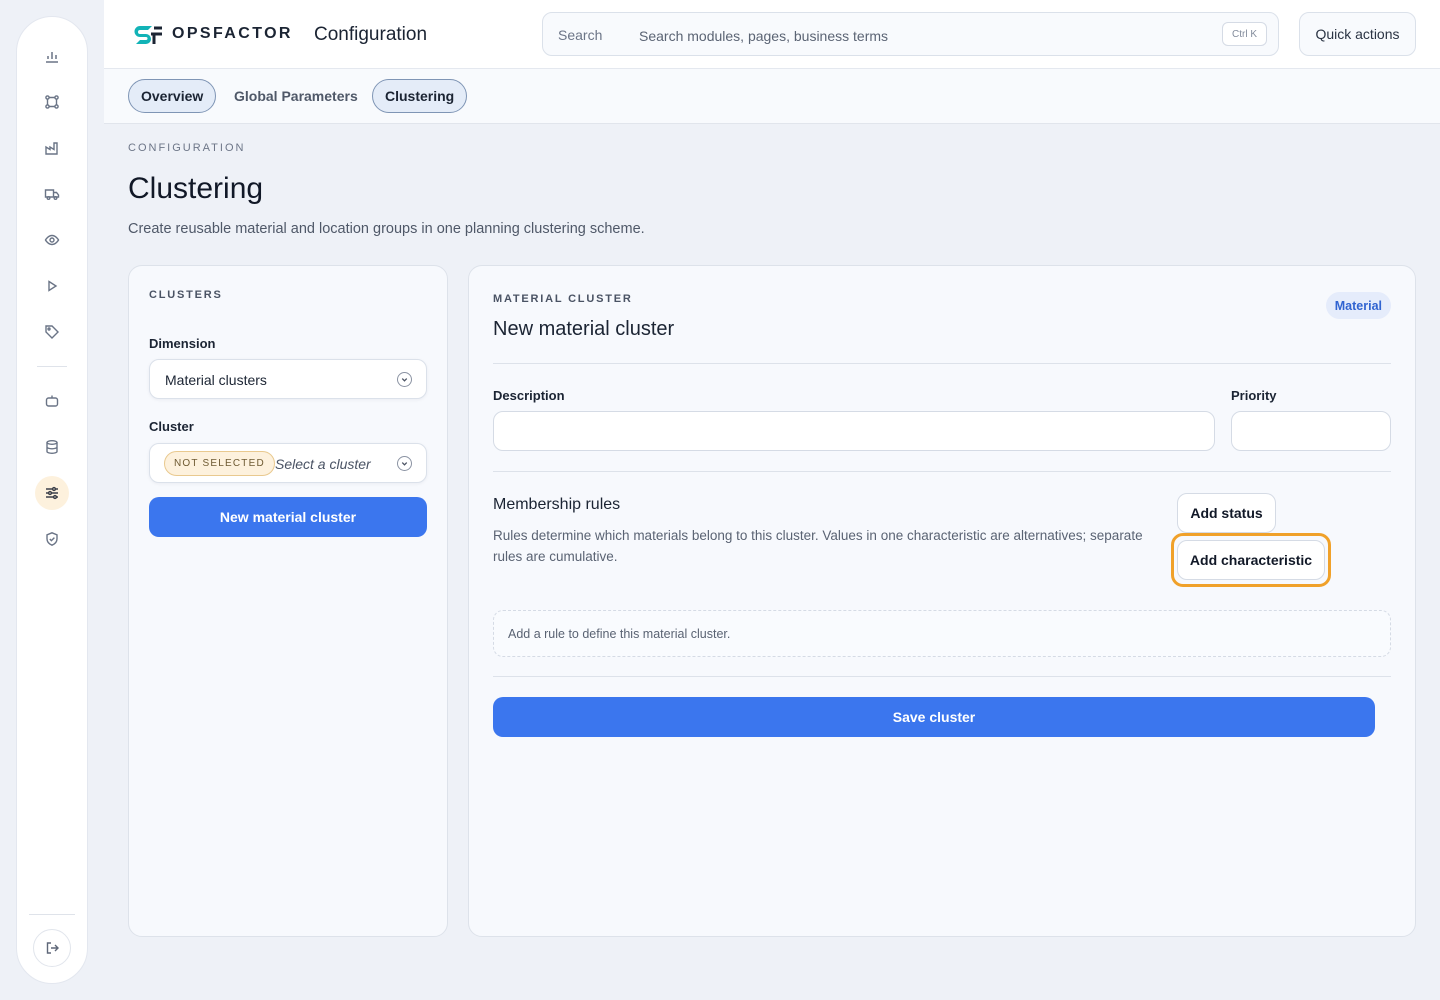 The width and height of the screenshot is (1440, 1000). I want to click on membership-rules-title: Membership rules, so click(557, 504).